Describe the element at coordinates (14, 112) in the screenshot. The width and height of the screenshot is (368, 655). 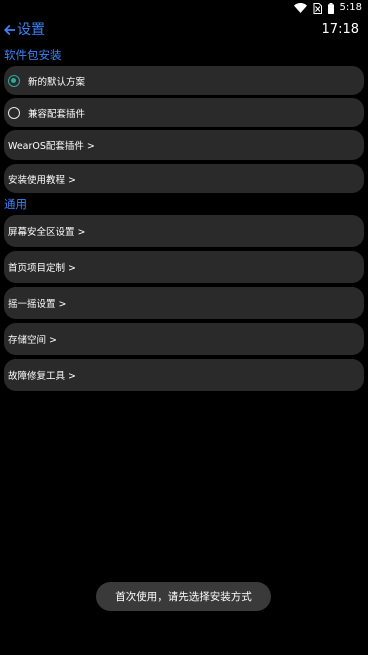
I see `radio-unchecked-icon` at that location.